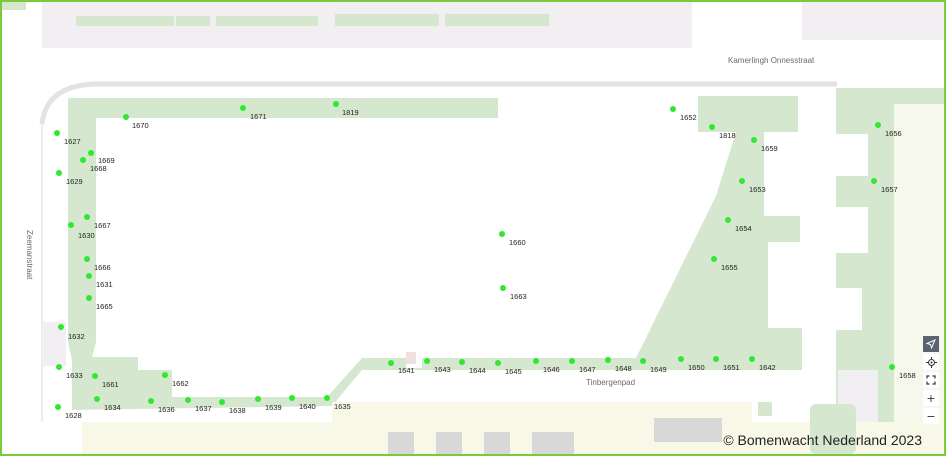 The height and width of the screenshot is (456, 946). Describe the element at coordinates (104, 306) in the screenshot. I see `tree-label: 1665` at that location.